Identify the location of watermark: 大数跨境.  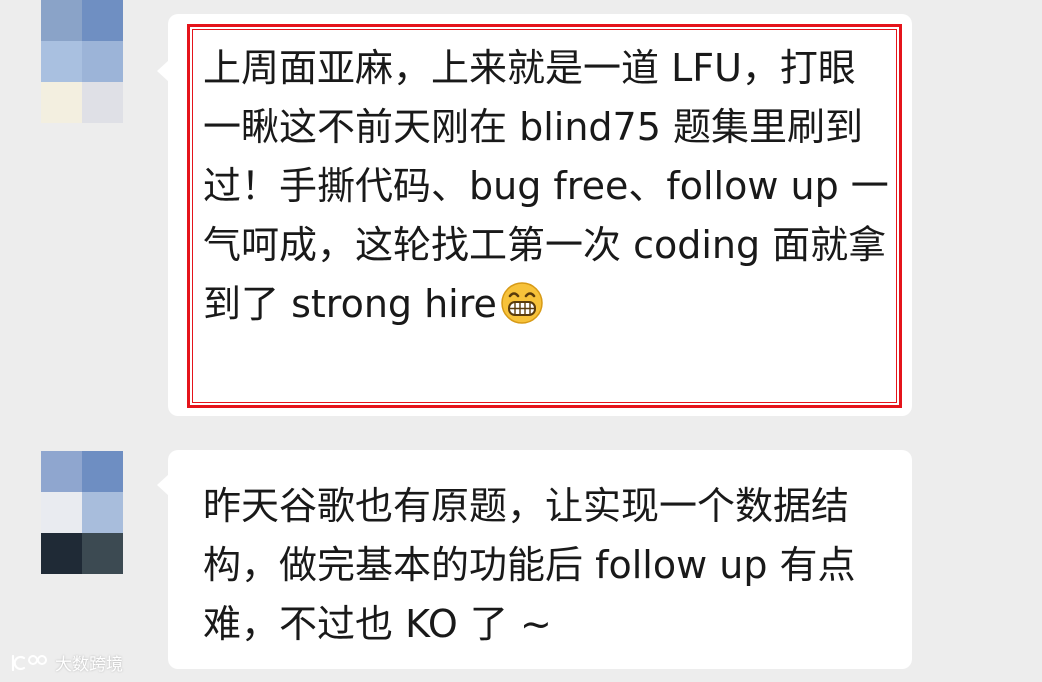
(66, 662).